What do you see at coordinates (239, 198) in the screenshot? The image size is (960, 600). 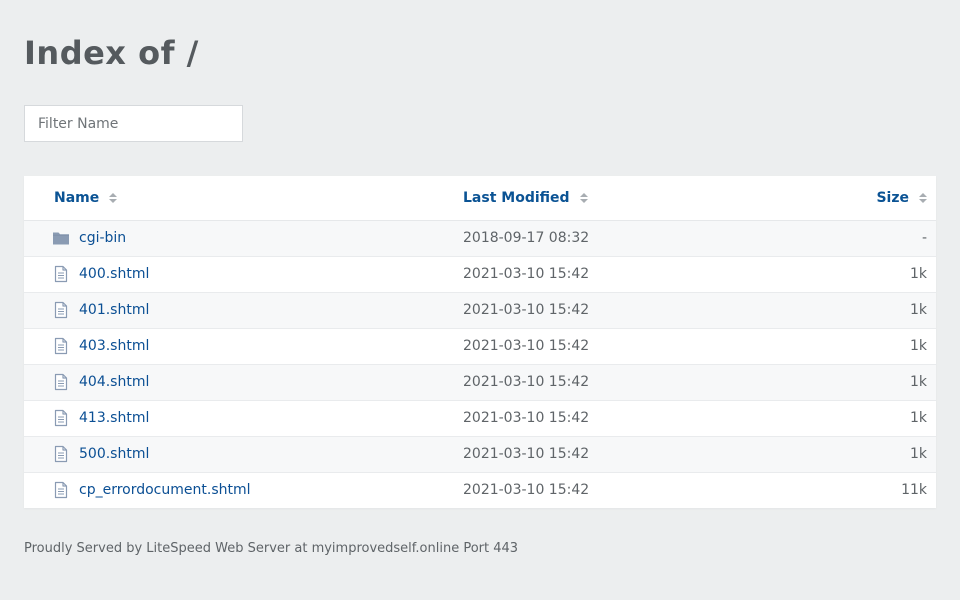 I see `column-header-name: Name` at bounding box center [239, 198].